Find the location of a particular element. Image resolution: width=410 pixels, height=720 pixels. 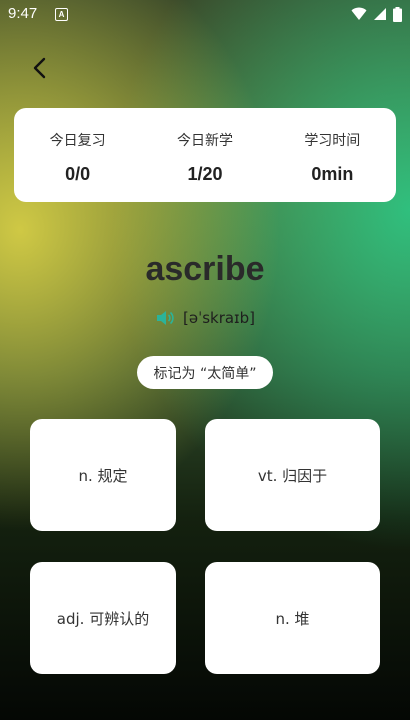

stat-time-label: 学习时间 is located at coordinates (332, 141).